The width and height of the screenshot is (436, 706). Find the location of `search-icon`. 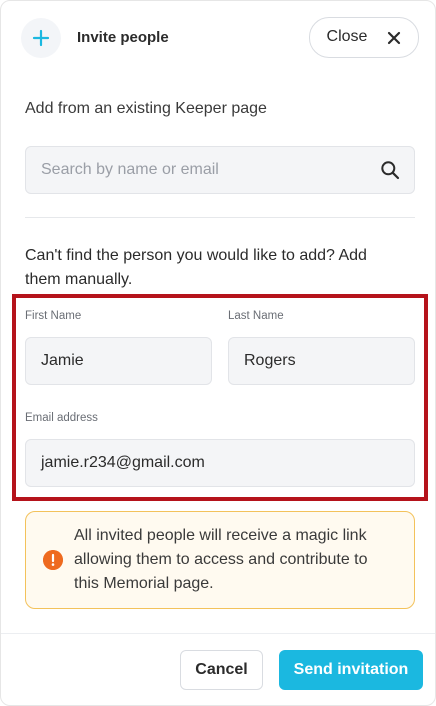

search-icon is located at coordinates (390, 170).